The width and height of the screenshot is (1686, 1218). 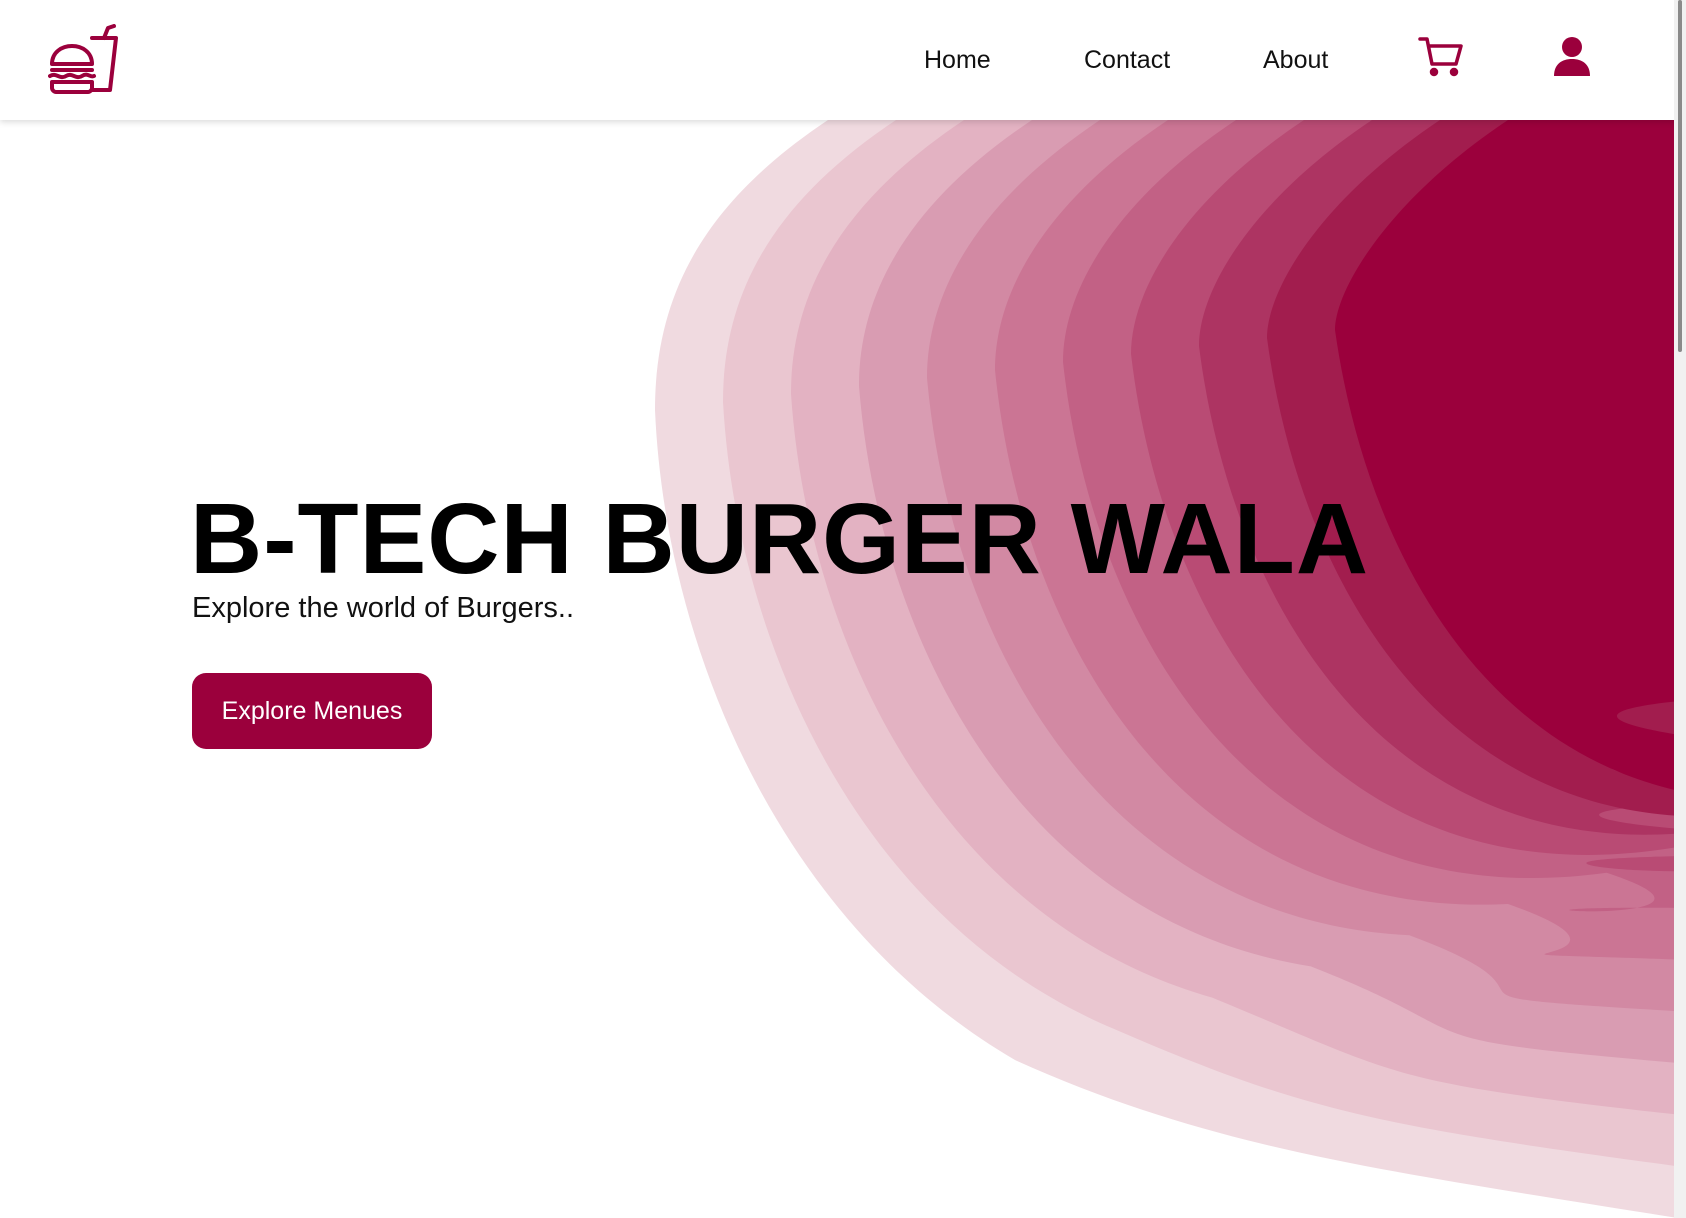 I want to click on explore-menus-button: Explore Menues, so click(x=312, y=711).